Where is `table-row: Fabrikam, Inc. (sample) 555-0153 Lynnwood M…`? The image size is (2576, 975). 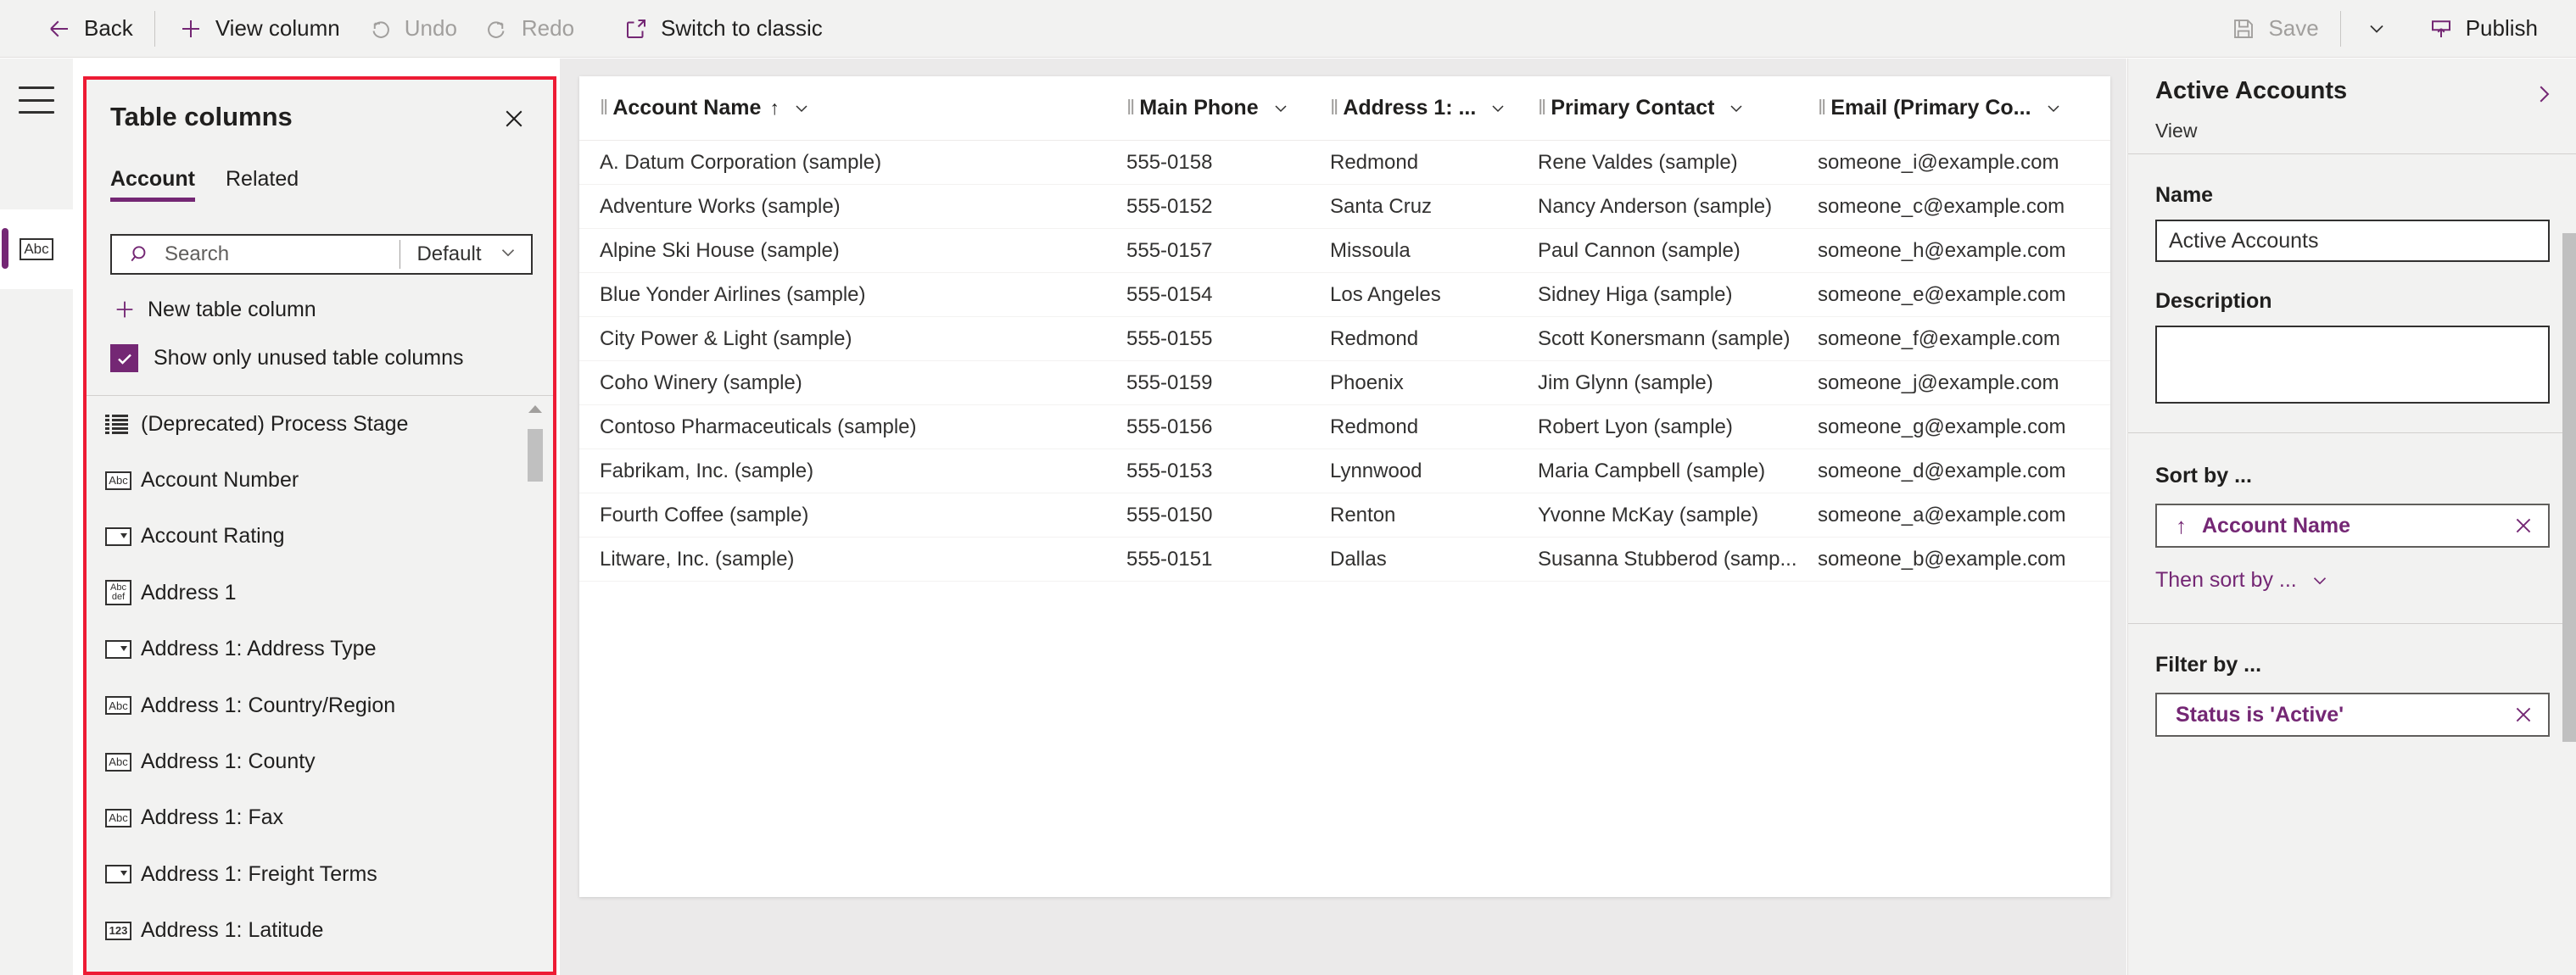 table-row: Fabrikam, Inc. (sample) 555-0153 Lynnwood M… is located at coordinates (1344, 471).